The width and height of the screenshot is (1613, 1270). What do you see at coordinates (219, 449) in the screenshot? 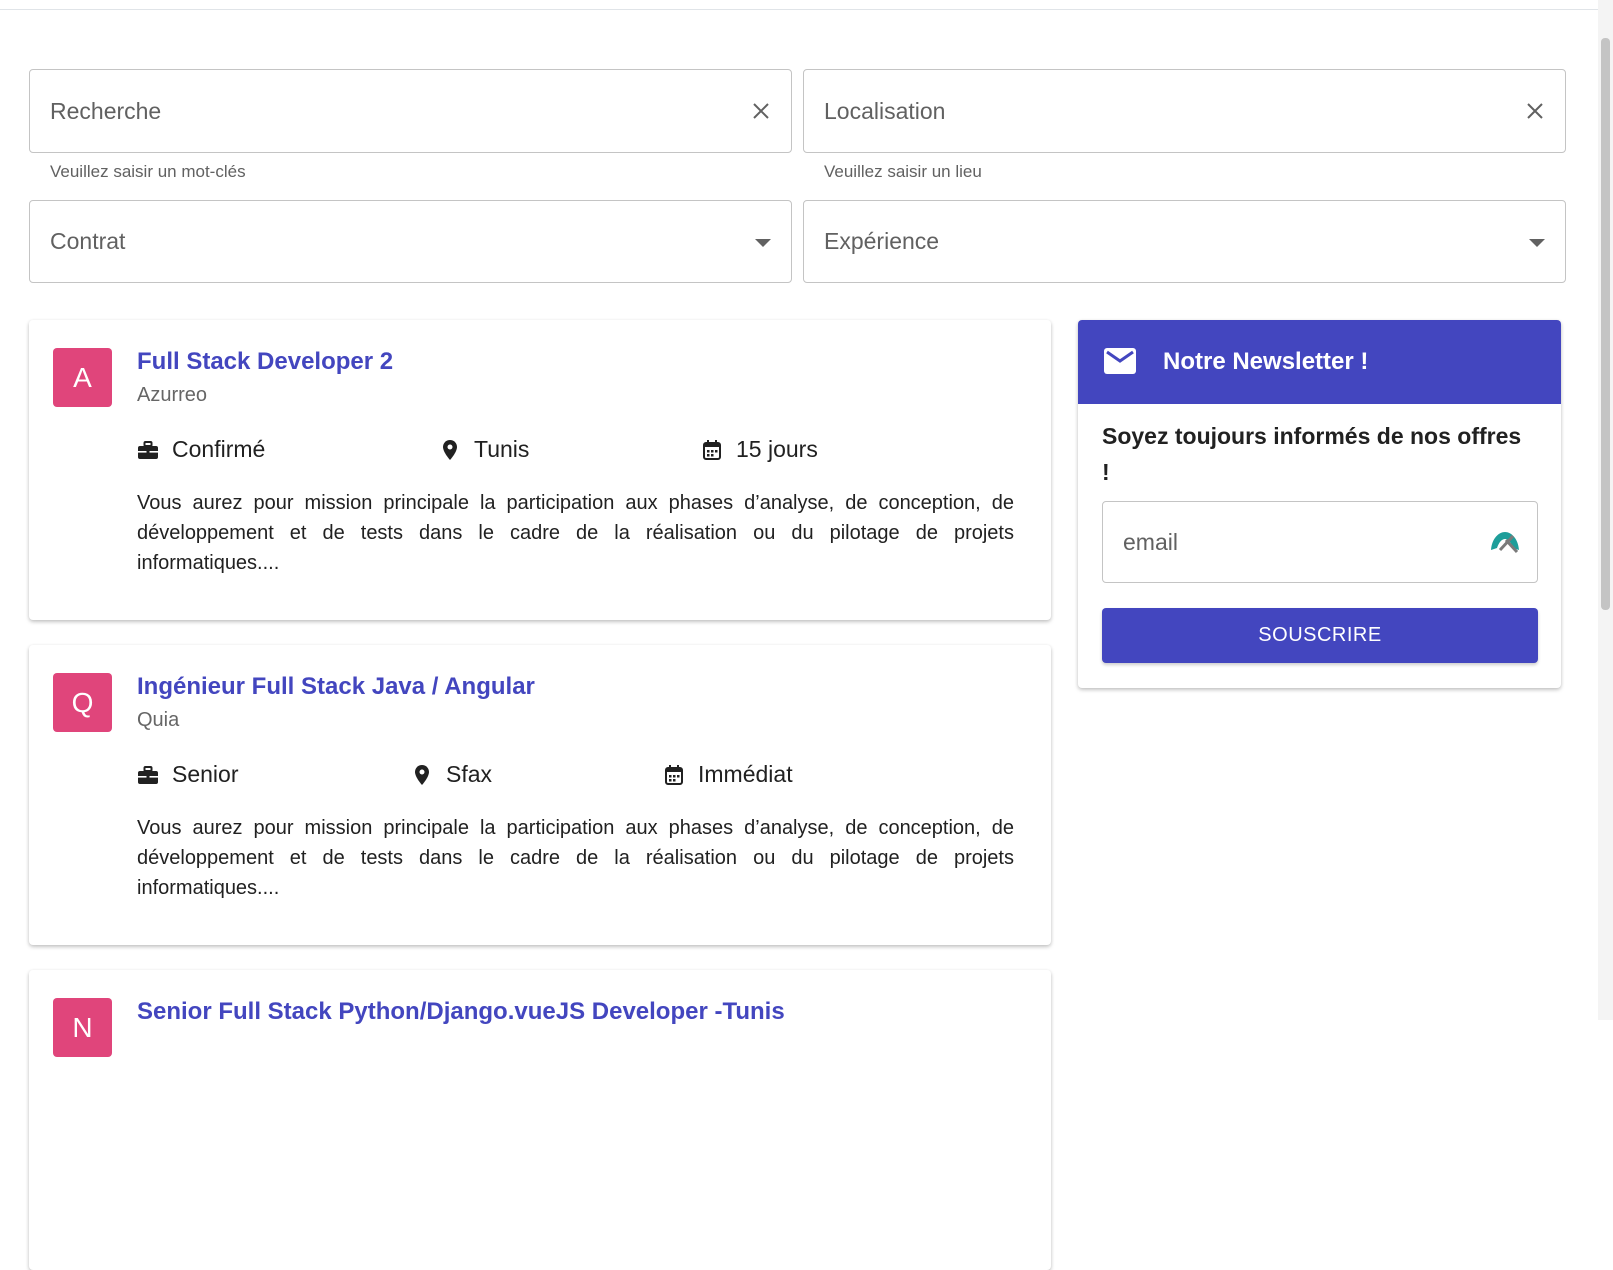
I see `job-level-label: Confirmé` at bounding box center [219, 449].